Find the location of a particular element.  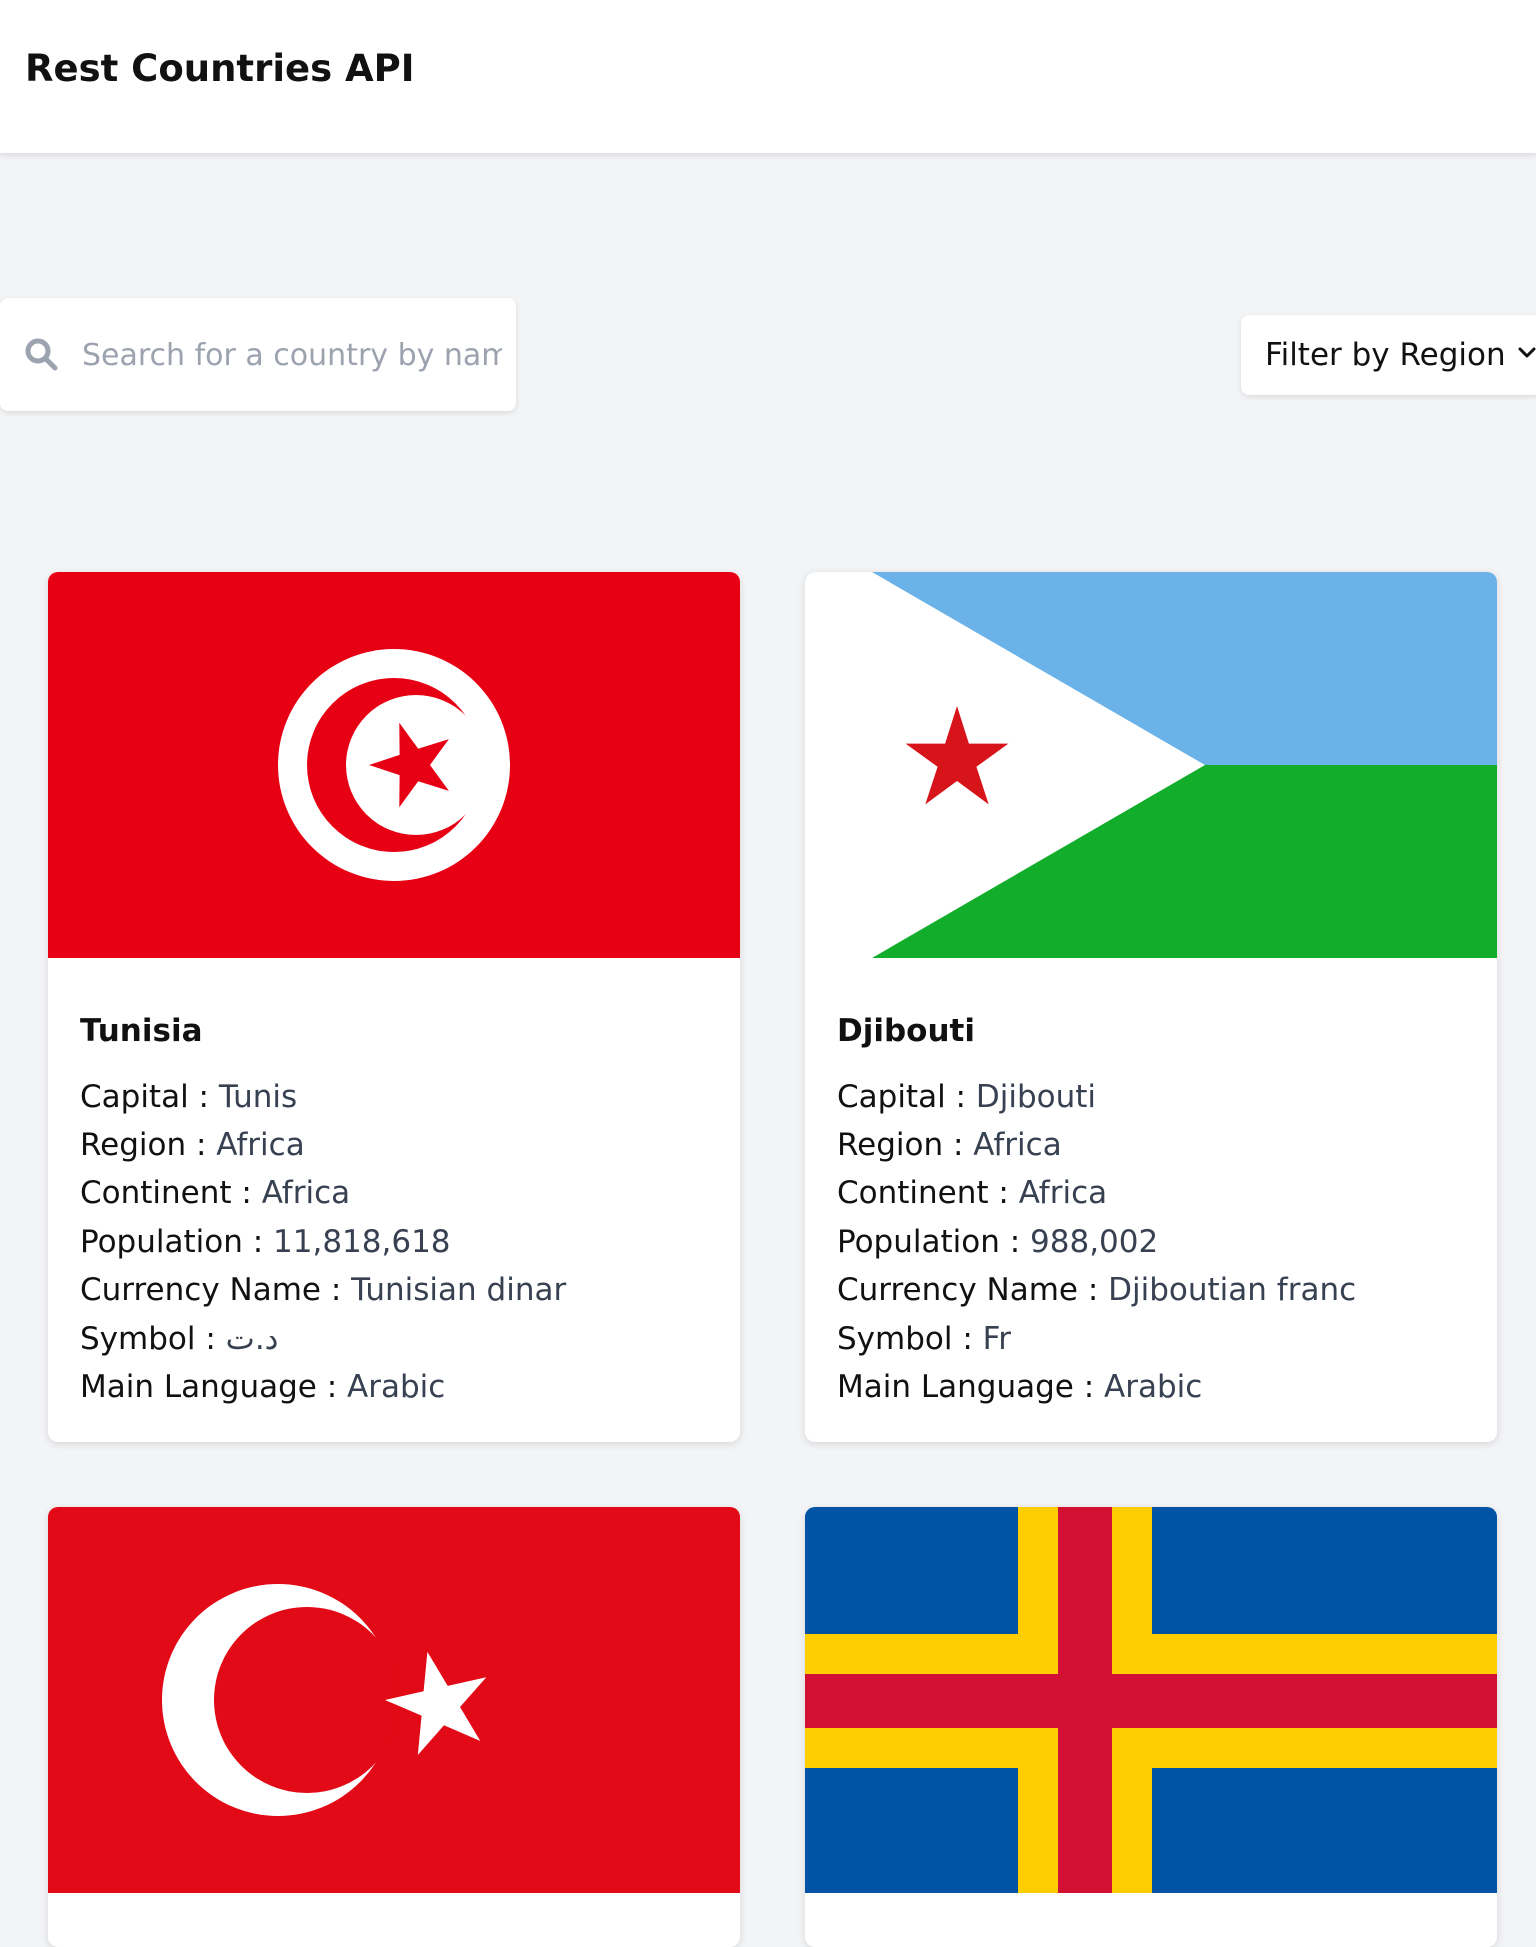

capital-row: Capital : Tunis is located at coordinates (188, 1097).